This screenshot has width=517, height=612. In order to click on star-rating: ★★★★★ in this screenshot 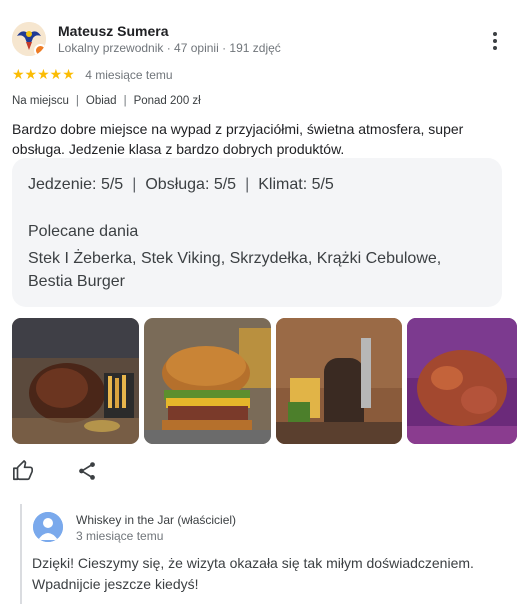, I will do `click(43, 74)`.